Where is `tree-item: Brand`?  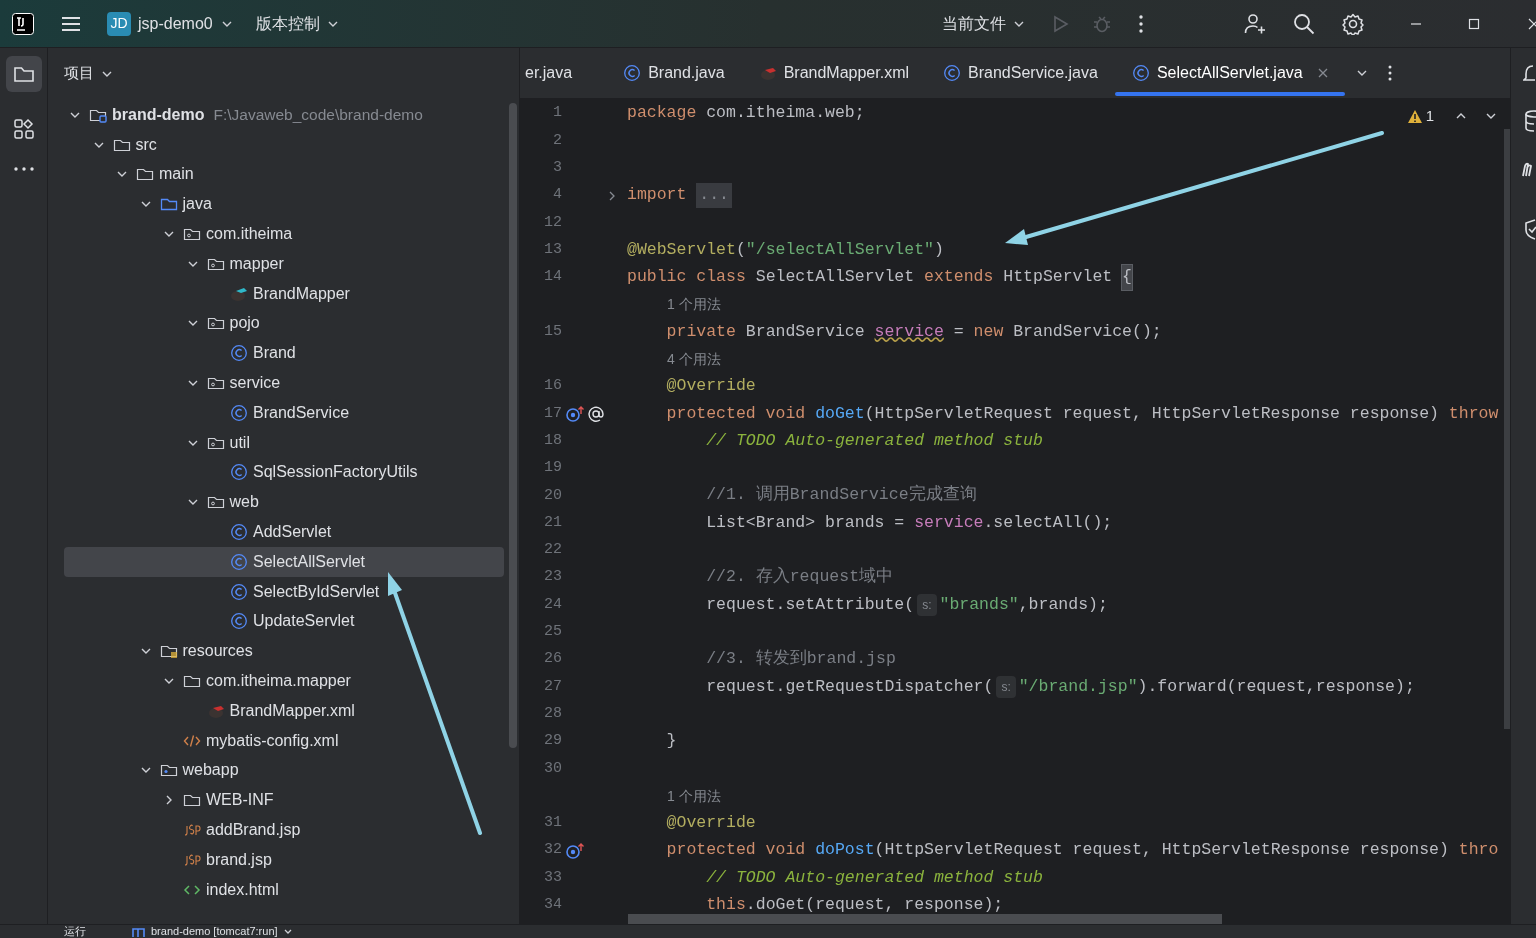 tree-item: Brand is located at coordinates (284, 353).